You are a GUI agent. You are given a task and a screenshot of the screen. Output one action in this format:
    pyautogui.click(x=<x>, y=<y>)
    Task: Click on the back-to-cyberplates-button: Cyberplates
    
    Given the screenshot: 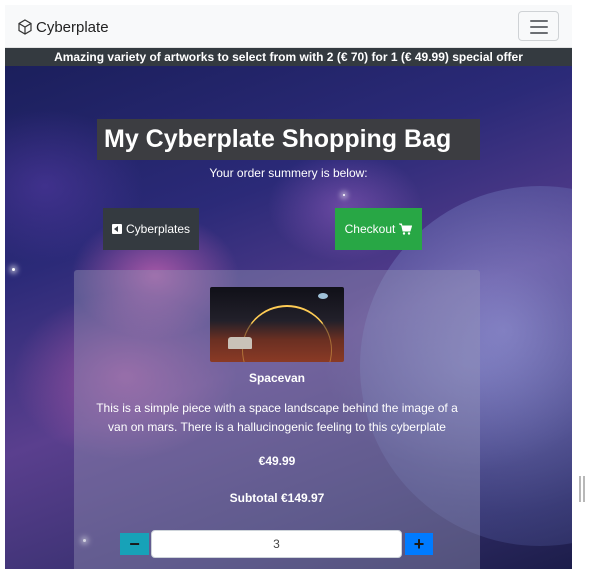 What is the action you would take?
    pyautogui.click(x=151, y=229)
    